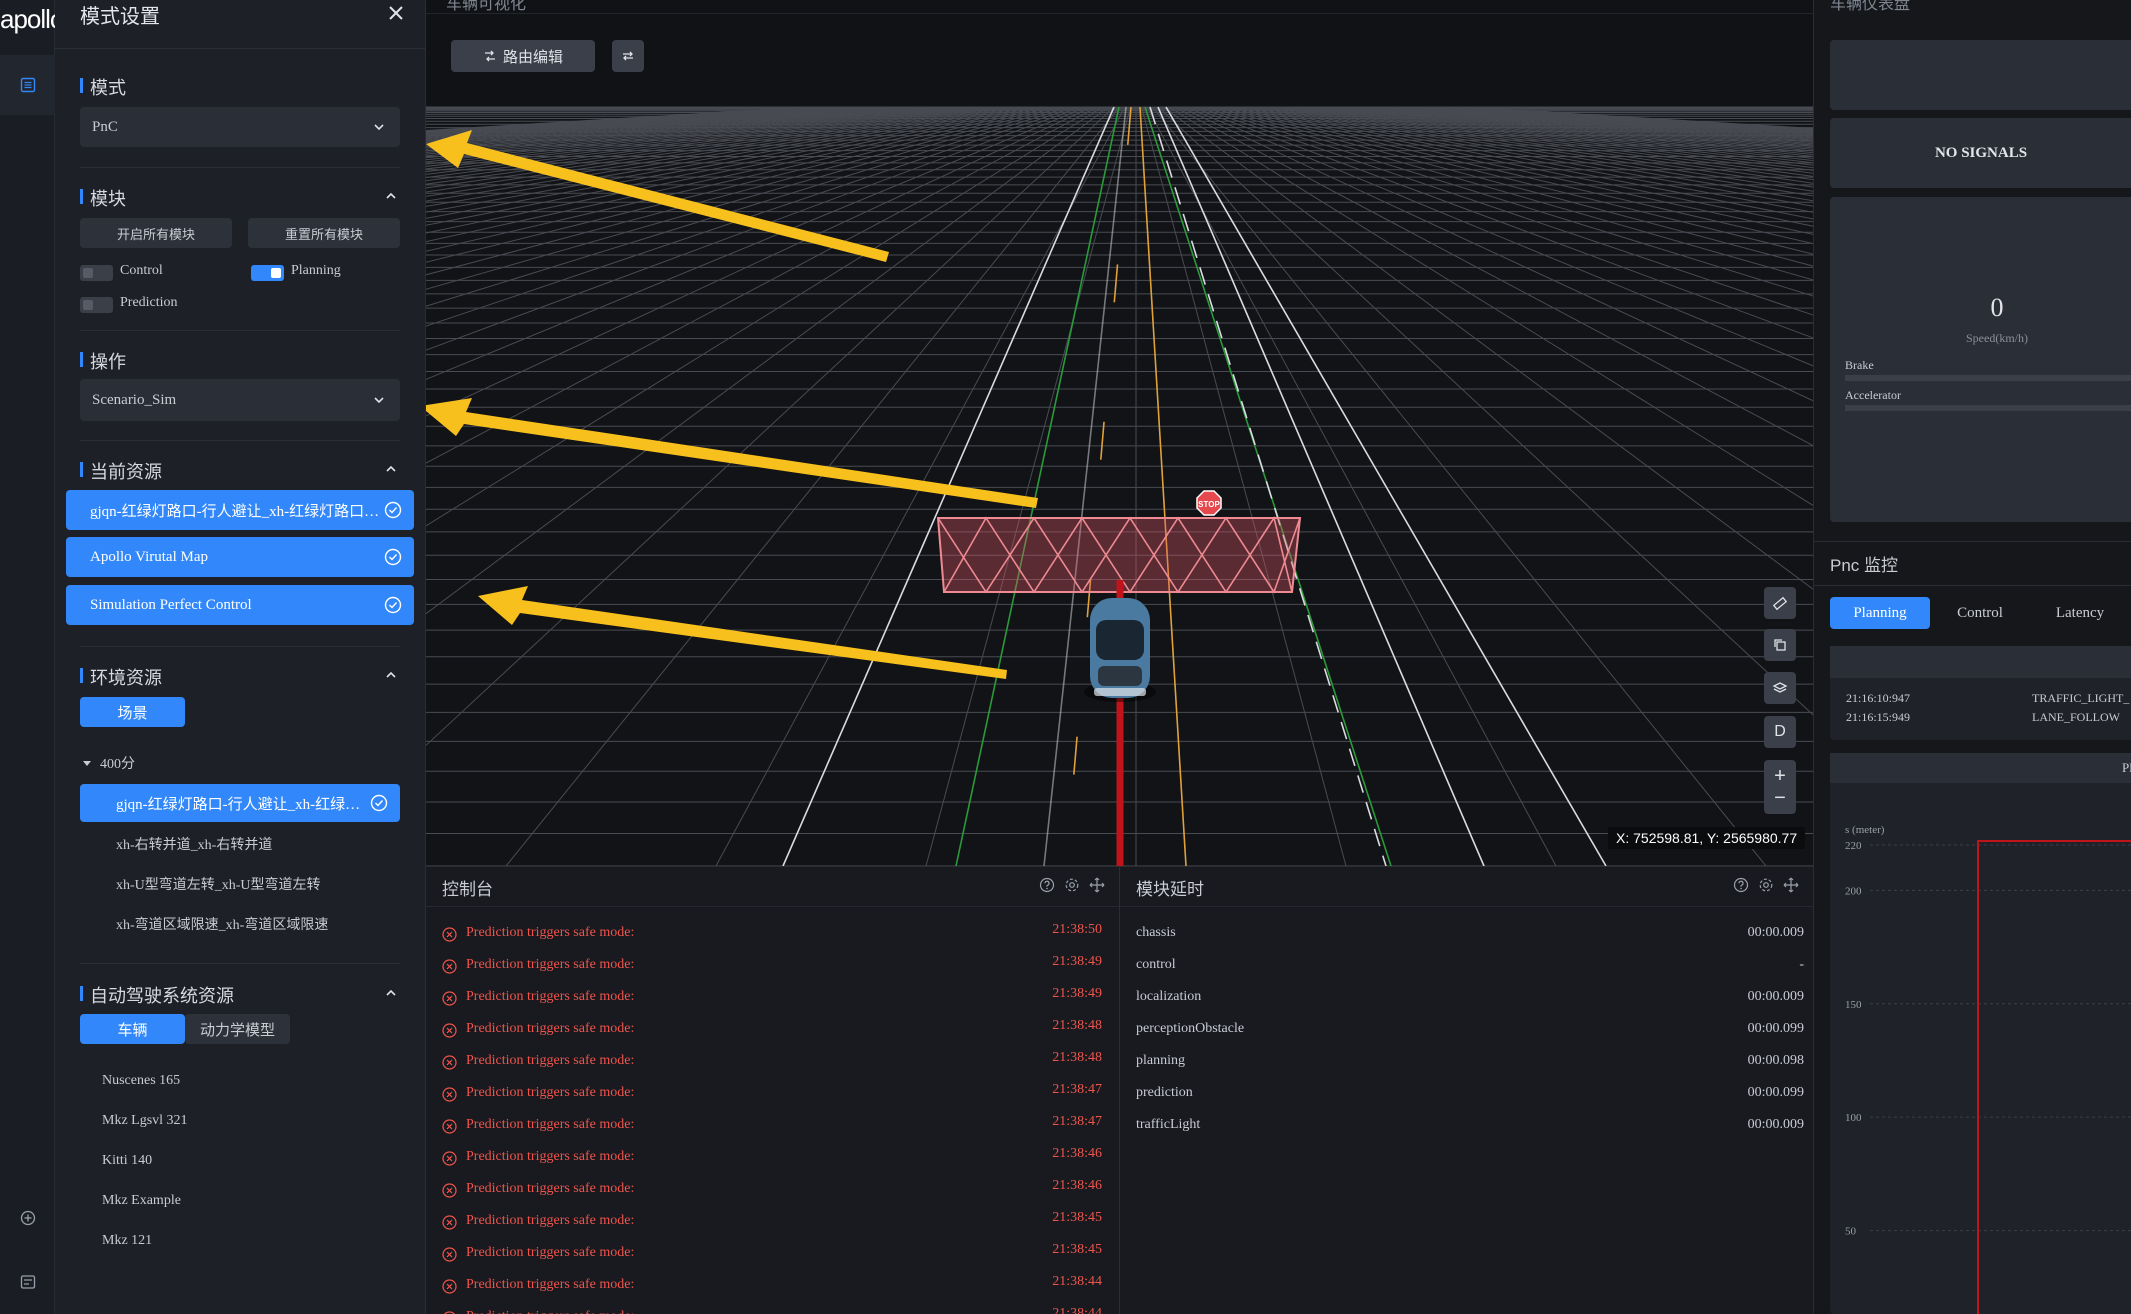  What do you see at coordinates (96, 273) in the screenshot?
I see `control-toggle` at bounding box center [96, 273].